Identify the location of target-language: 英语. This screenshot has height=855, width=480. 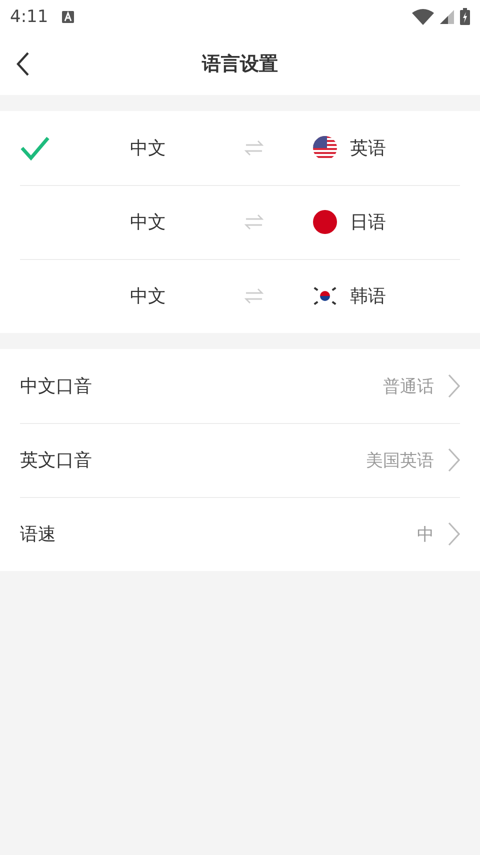
(368, 148).